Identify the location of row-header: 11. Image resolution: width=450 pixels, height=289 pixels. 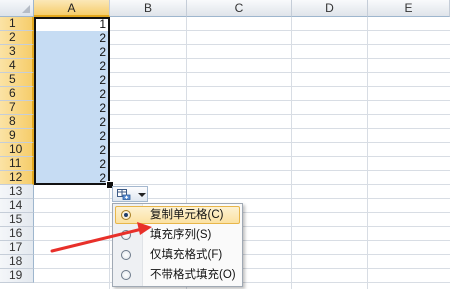
(17, 164).